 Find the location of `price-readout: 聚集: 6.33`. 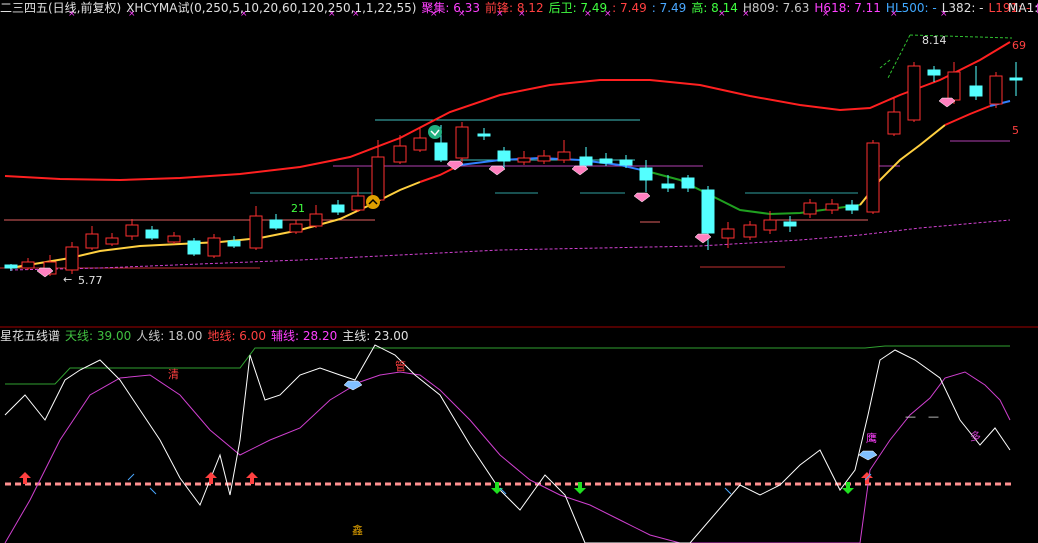

price-readout: 聚集: 6.33 is located at coordinates (450, 8).